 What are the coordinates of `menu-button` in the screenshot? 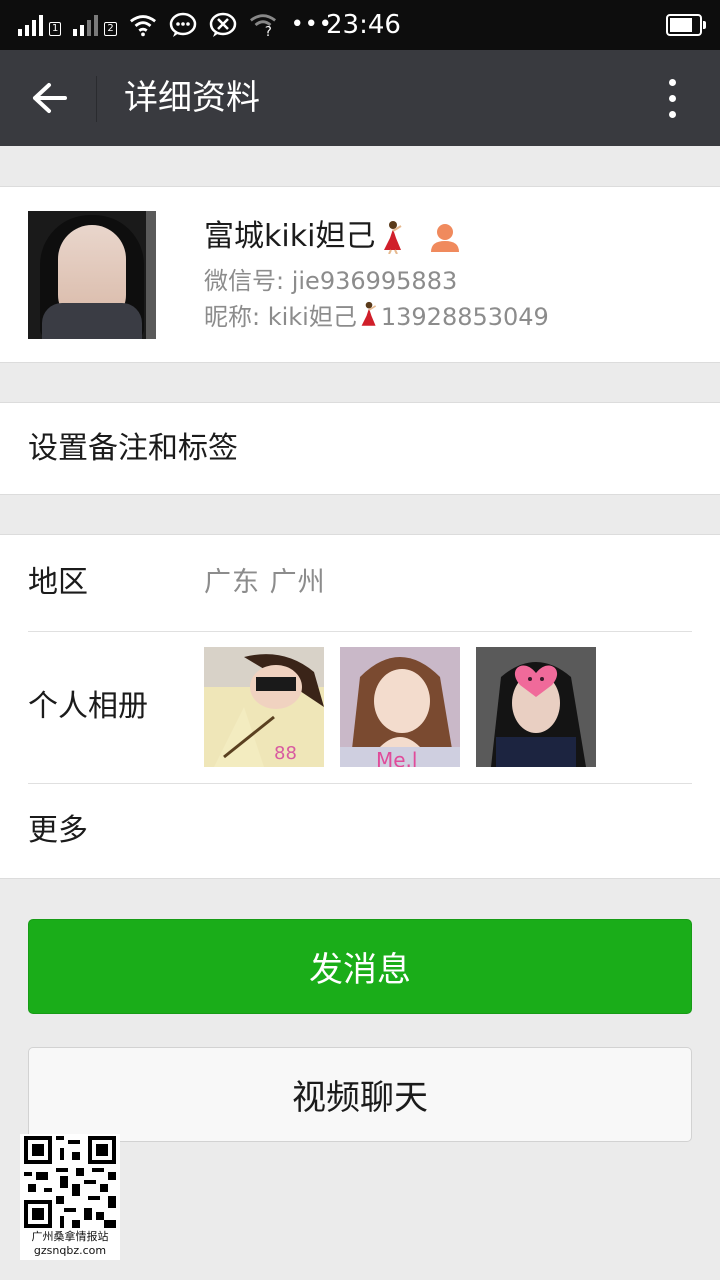 It's located at (672, 98).